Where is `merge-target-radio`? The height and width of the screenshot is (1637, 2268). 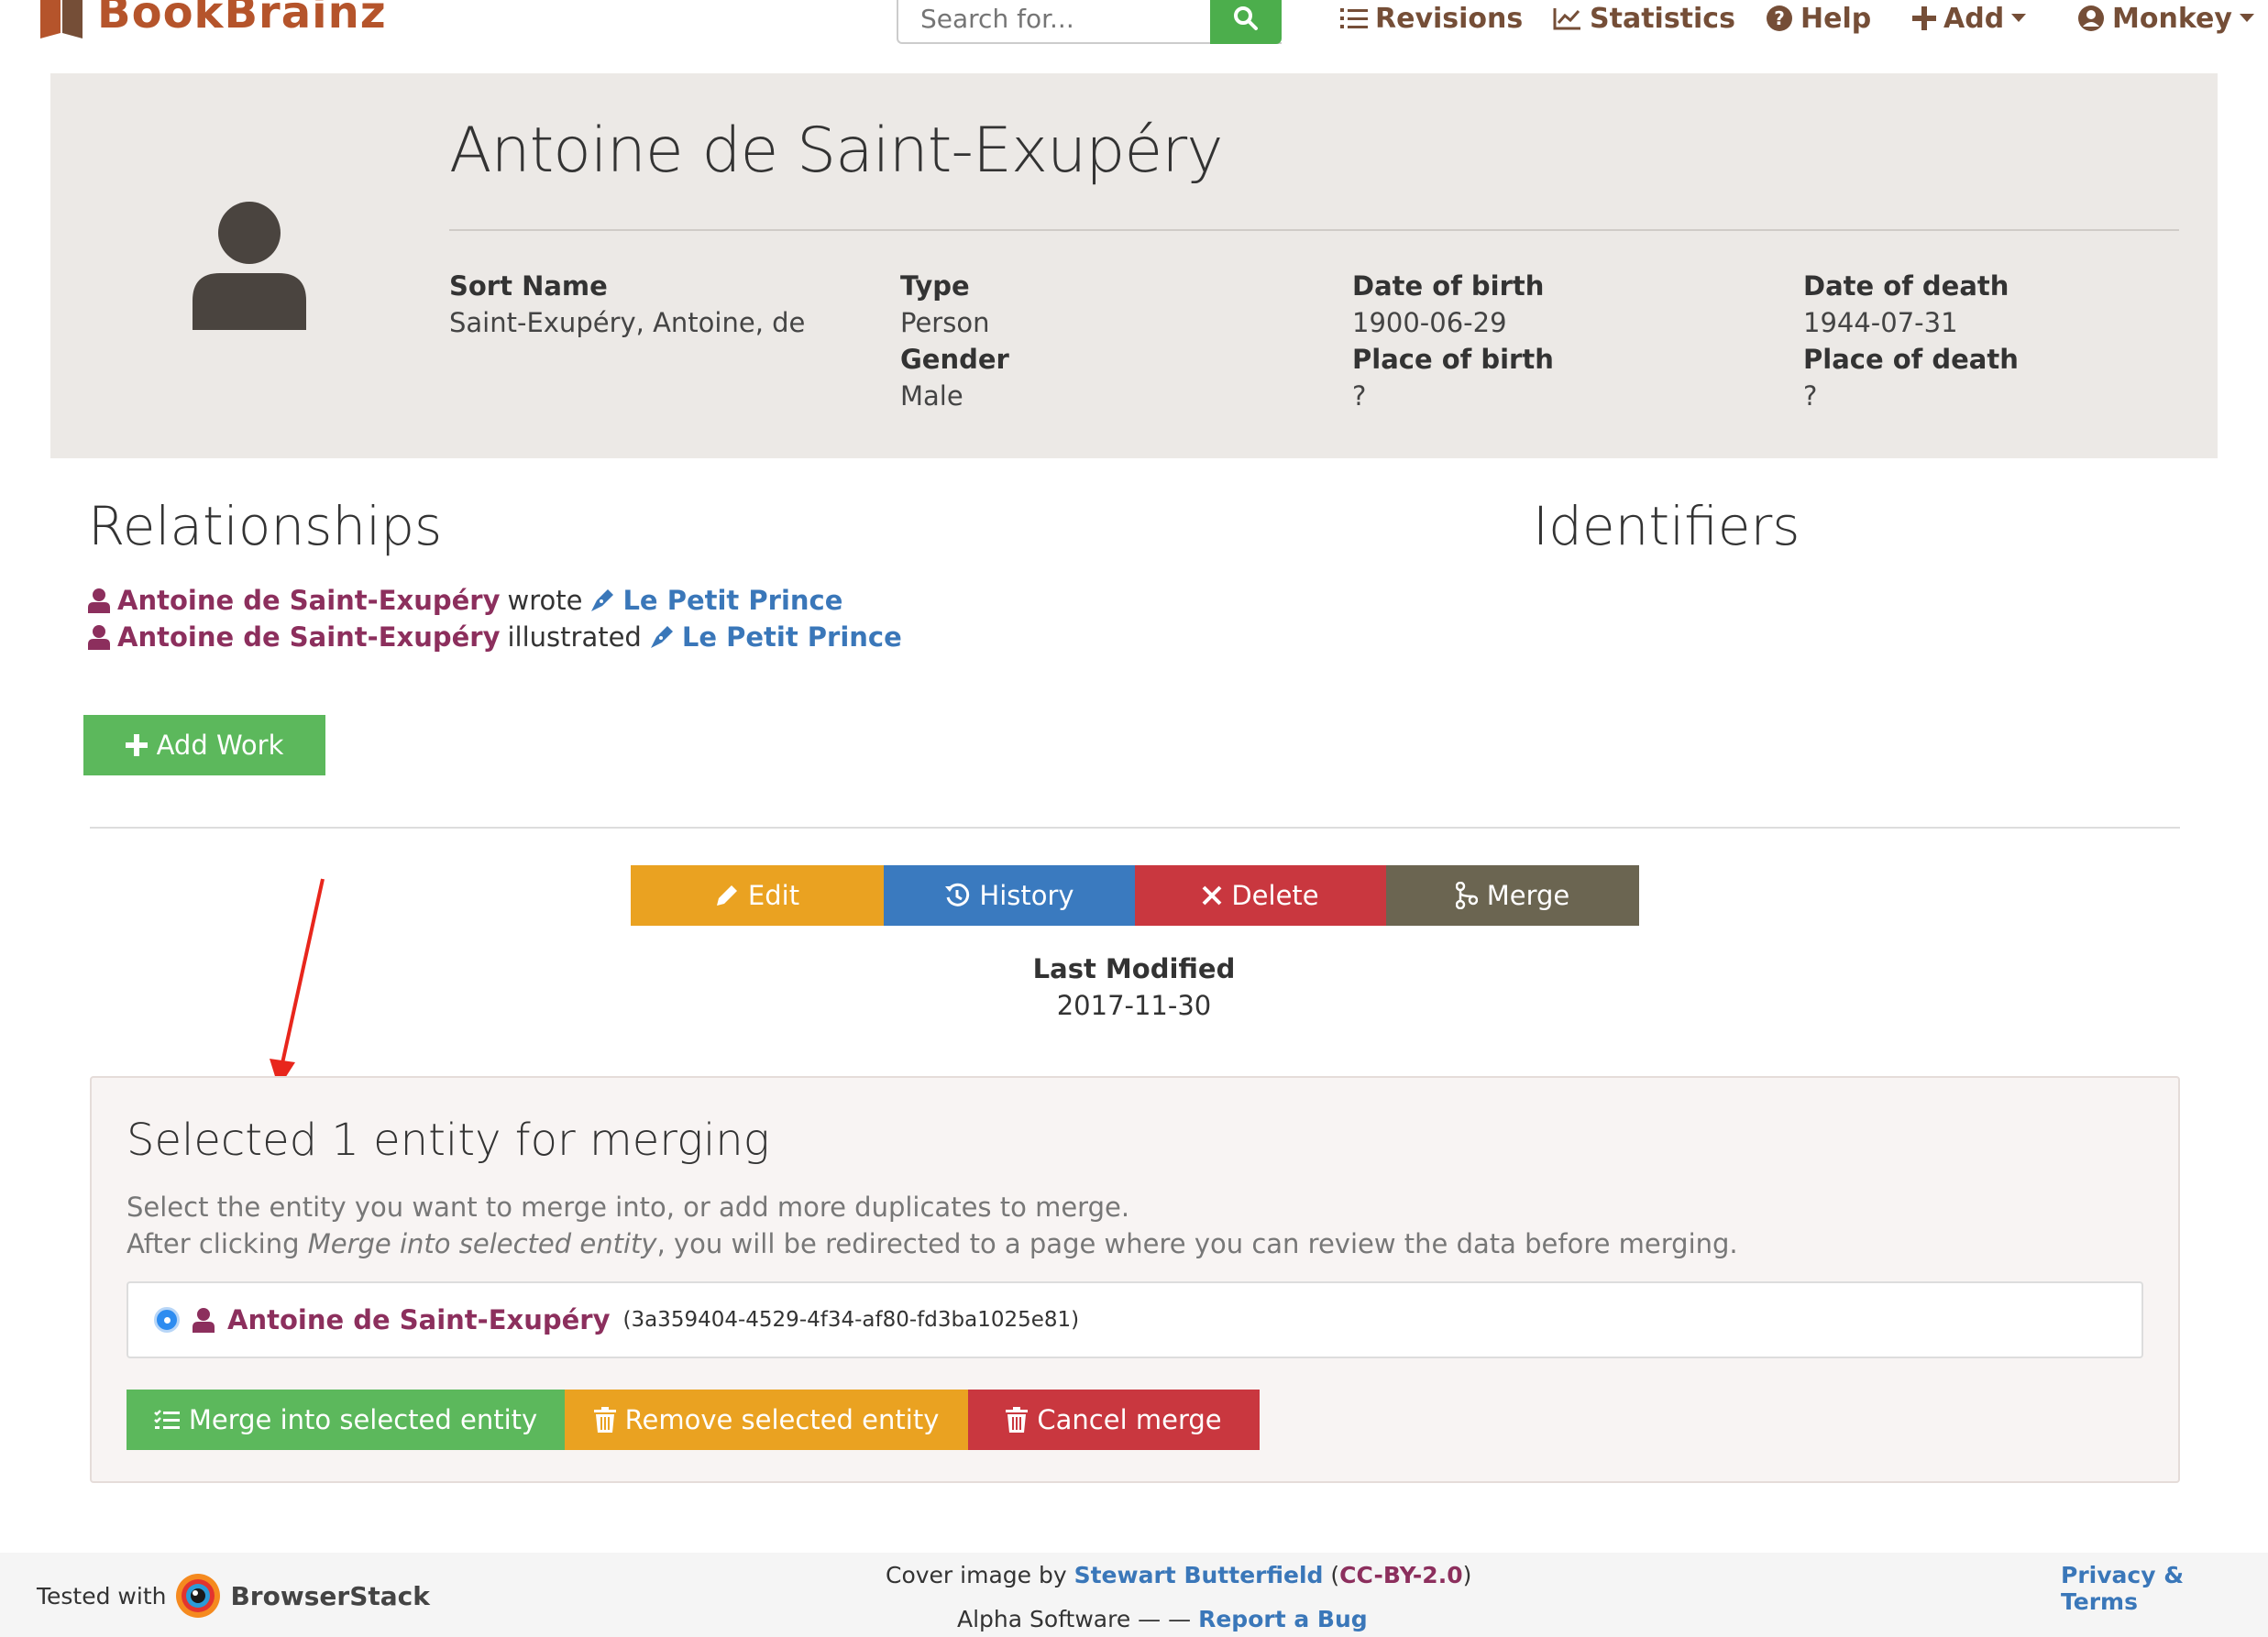
merge-target-radio is located at coordinates (167, 1320).